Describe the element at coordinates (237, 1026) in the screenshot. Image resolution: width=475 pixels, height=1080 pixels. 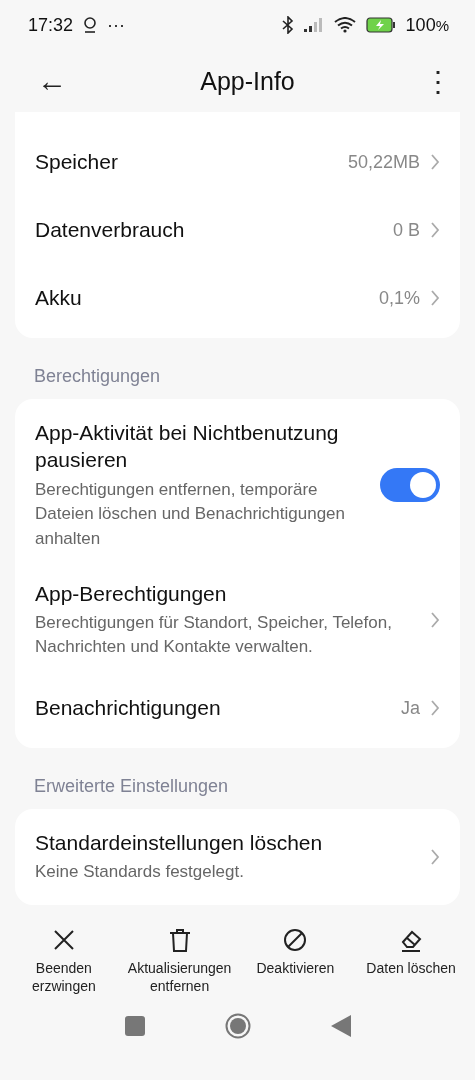
I see `home-button` at that location.